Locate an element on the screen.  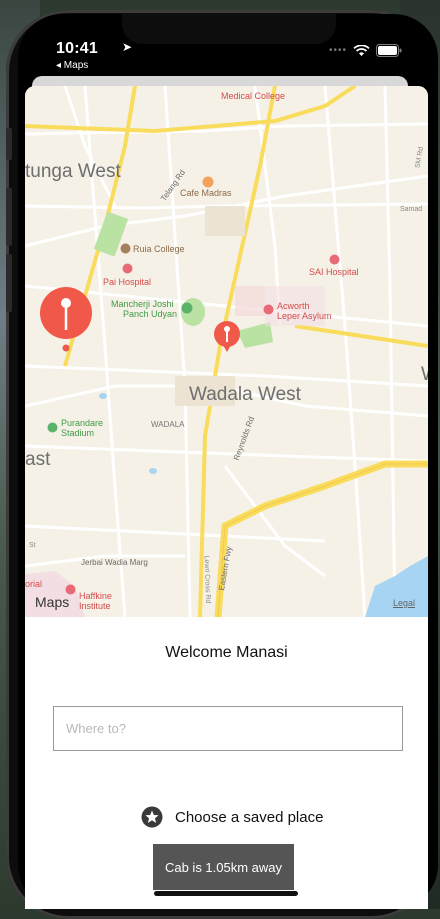
college-icon is located at coordinates (125, 248).